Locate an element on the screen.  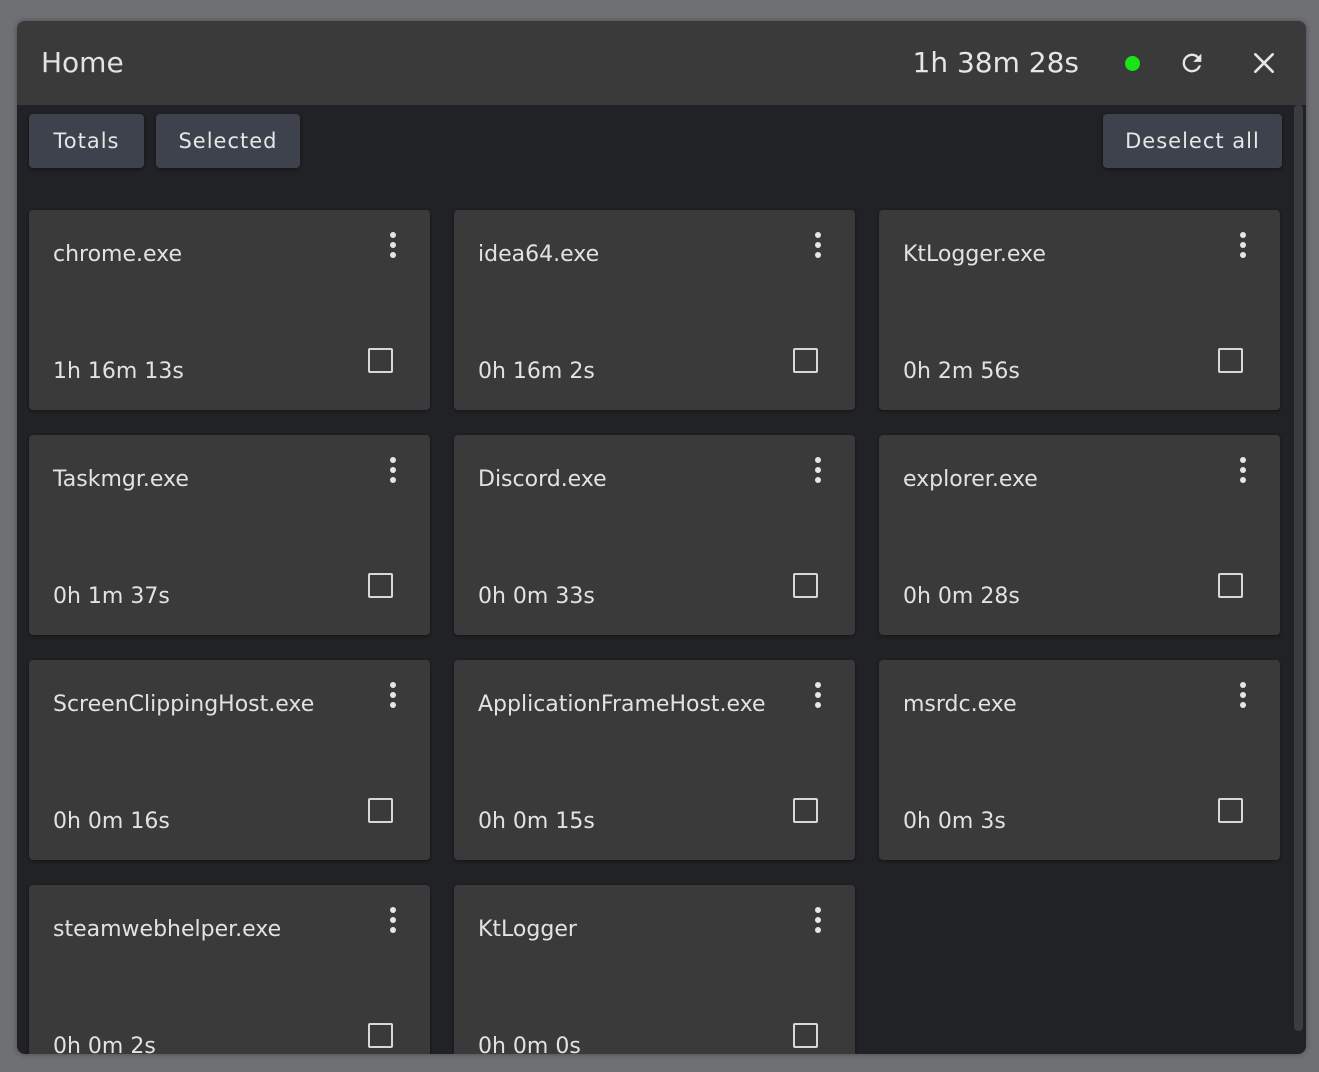
process-card: ScreenClippingHost.exe 0h 0m 16s is located at coordinates (229, 760).